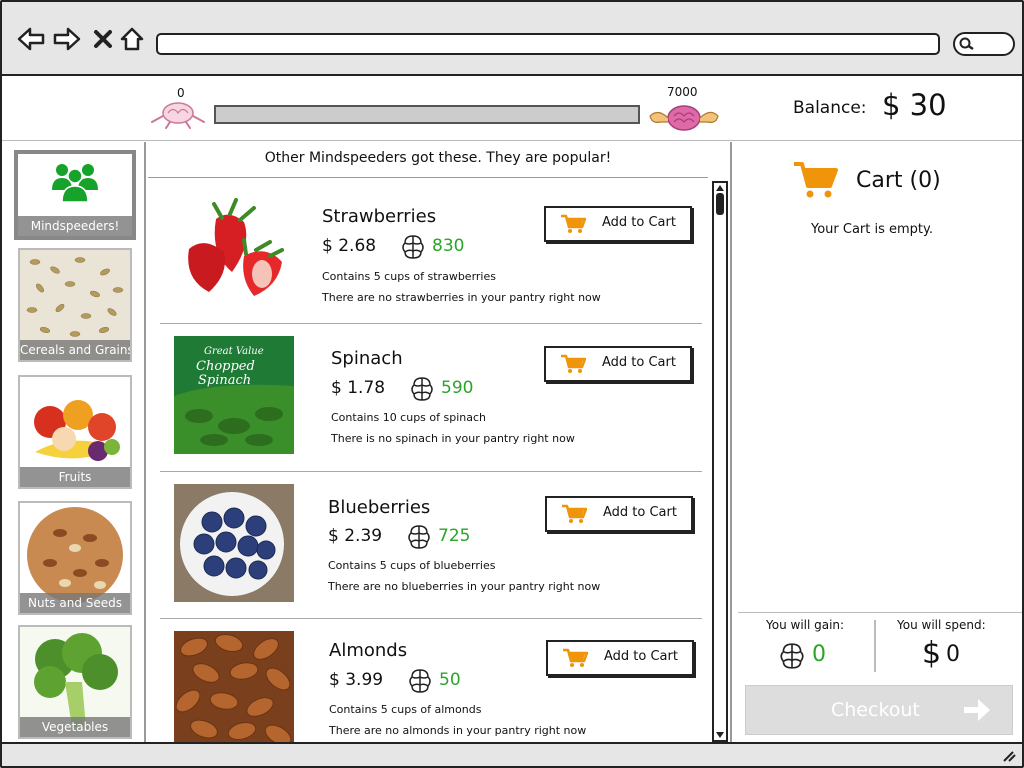 The height and width of the screenshot is (768, 1024). I want to click on gain-label: You will gain:, so click(805, 625).